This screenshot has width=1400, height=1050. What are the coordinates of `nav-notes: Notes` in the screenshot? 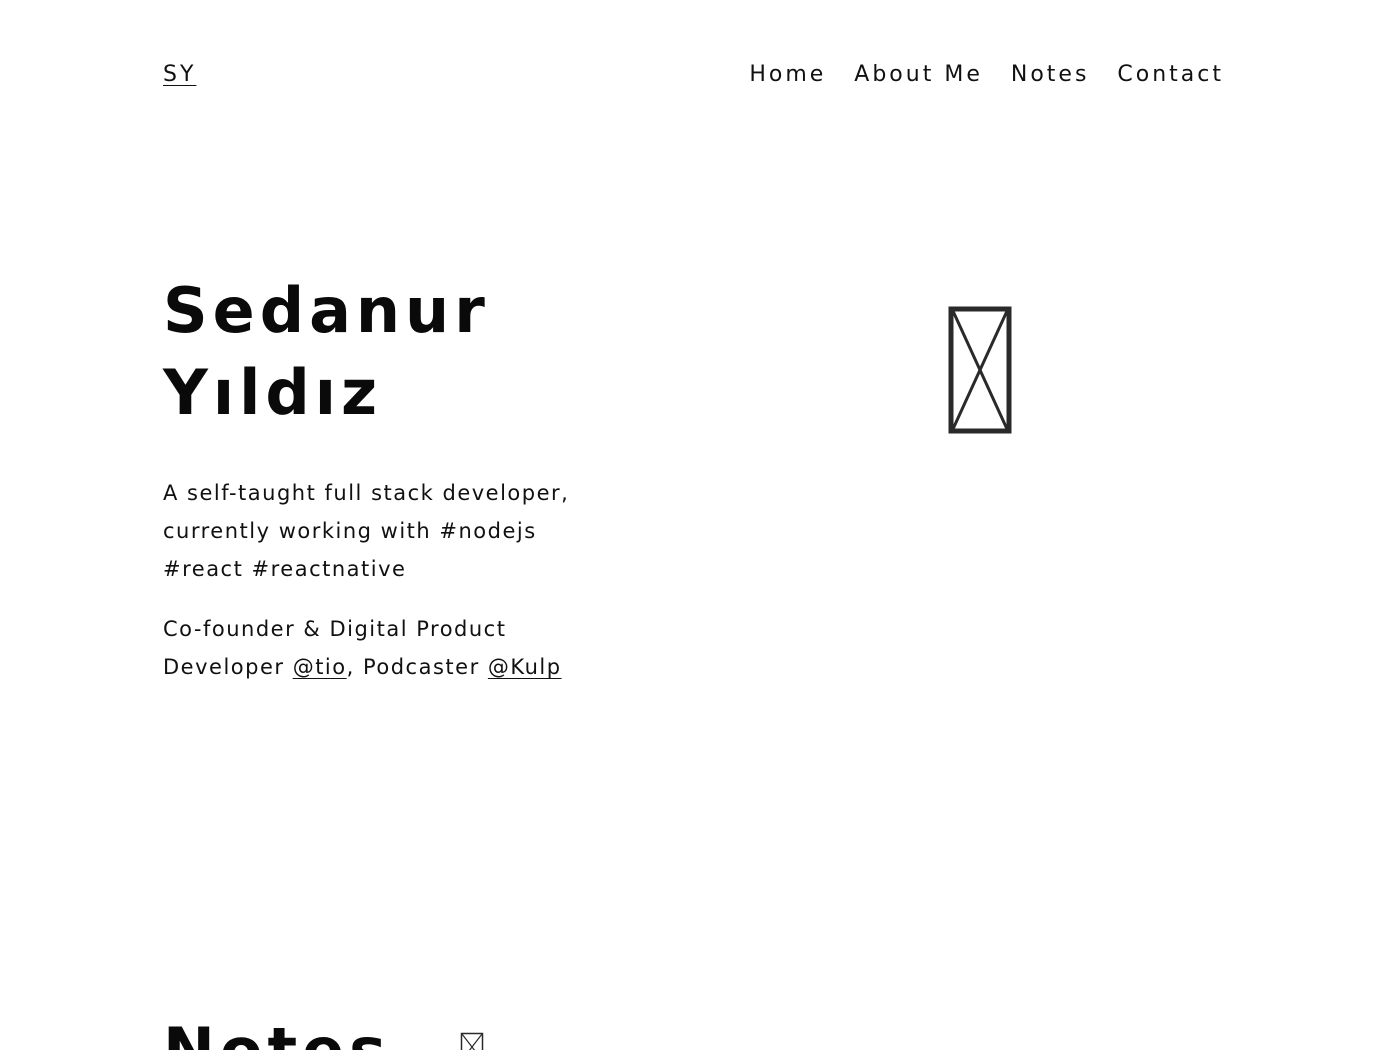 It's located at (1050, 74).